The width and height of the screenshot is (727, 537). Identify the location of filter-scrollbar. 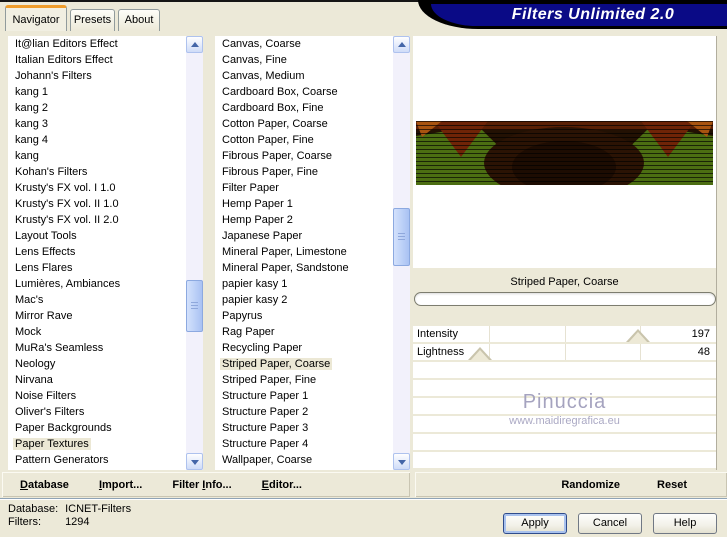
(401, 253).